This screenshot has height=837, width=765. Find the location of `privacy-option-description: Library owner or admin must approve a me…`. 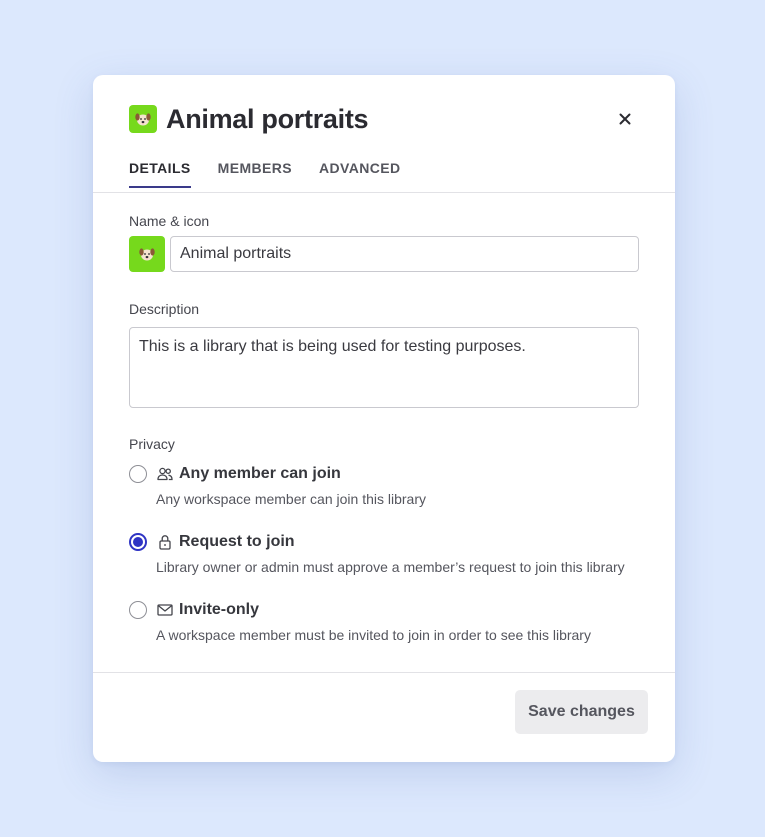

privacy-option-description: Library owner or admin must approve a me… is located at coordinates (390, 567).